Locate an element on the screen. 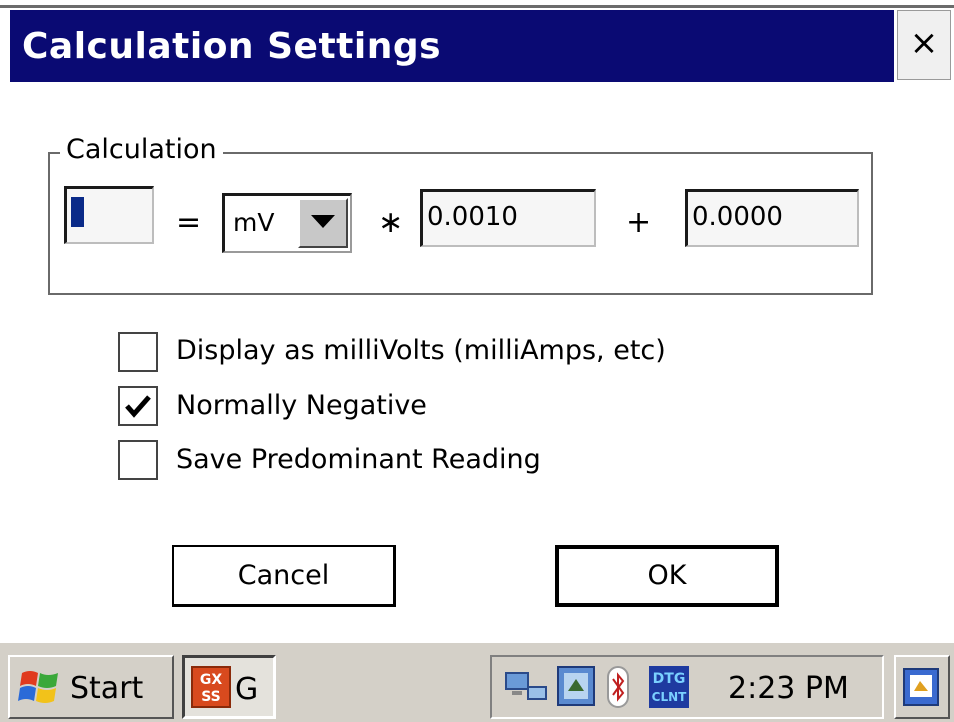 The image size is (954, 722). system-tray: DTG CLNT 2:23 PM is located at coordinates (687, 687).